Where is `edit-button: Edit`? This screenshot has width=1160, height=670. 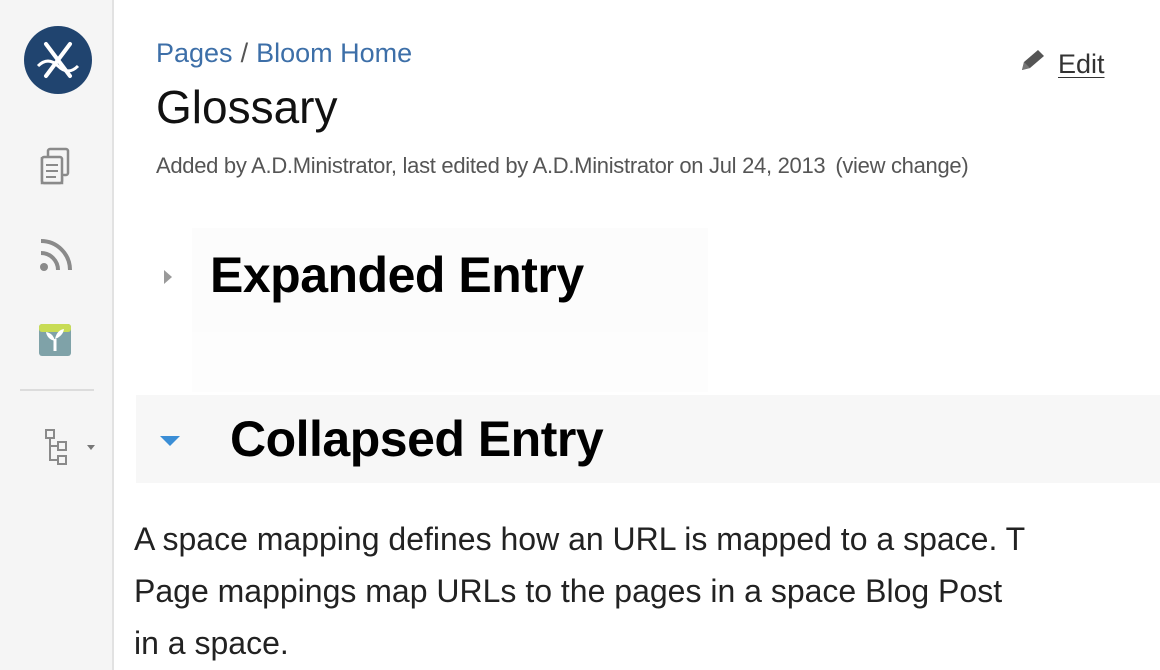
edit-button: Edit is located at coordinates (1060, 64).